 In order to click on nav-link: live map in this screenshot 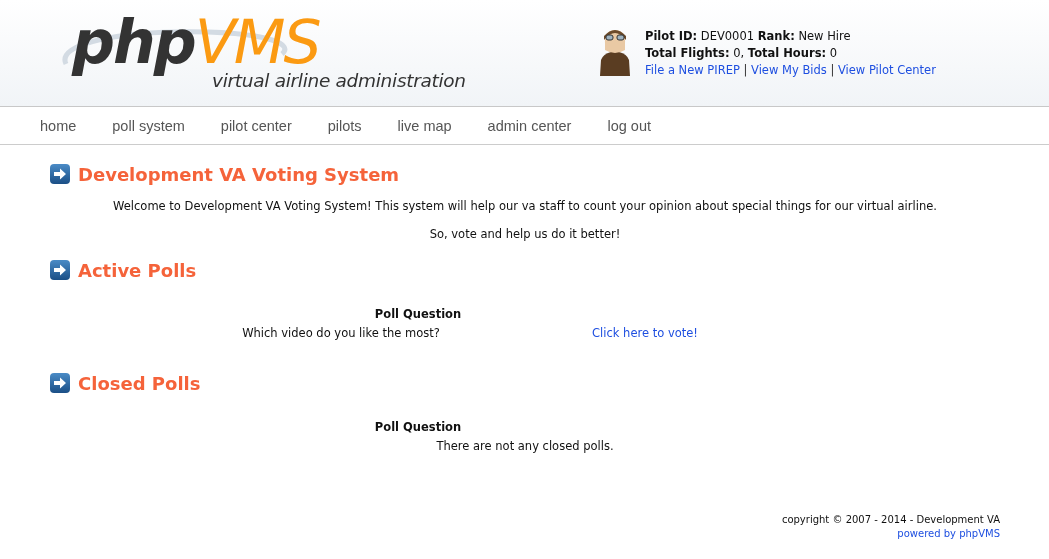, I will do `click(424, 125)`.